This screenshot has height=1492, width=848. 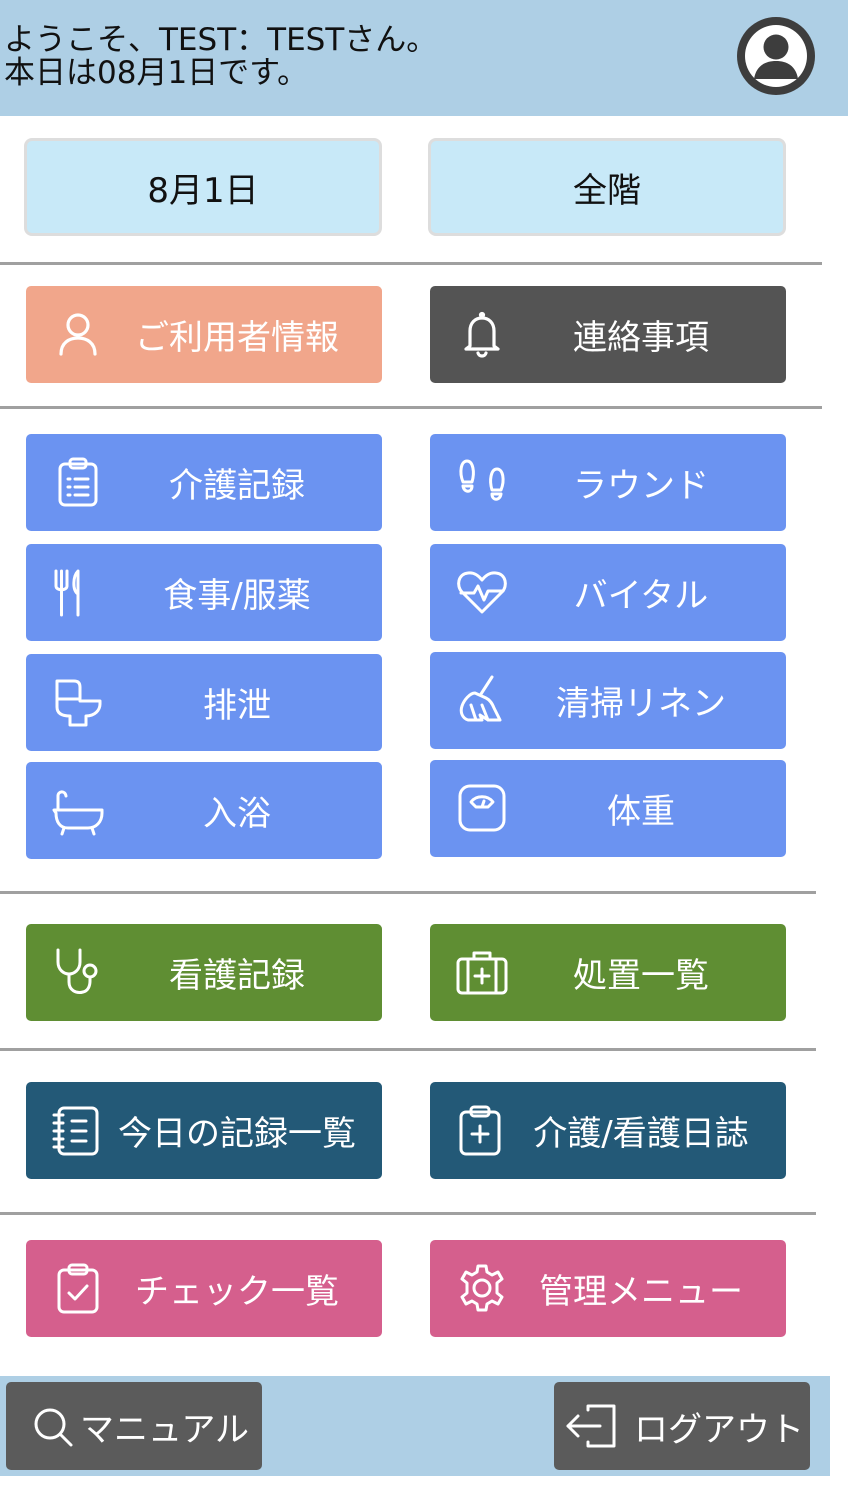 I want to click on notices-button: 連絡事項, so click(x=608, y=334).